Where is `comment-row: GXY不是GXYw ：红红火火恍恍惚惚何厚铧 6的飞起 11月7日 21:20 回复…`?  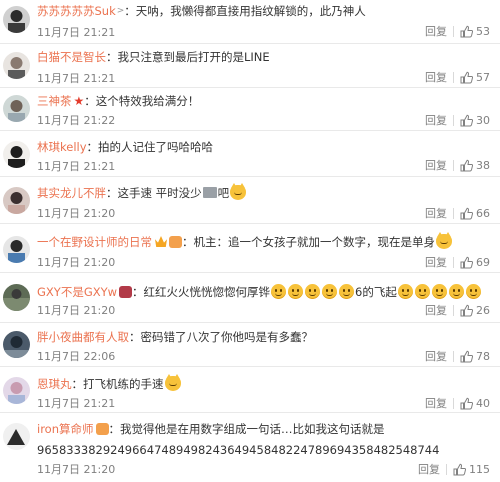 comment-row: GXY不是GXYw ：红红火火恍恍惚惚何厚铧 6的飞起 11月7日 21:20 回复… is located at coordinates (250, 298).